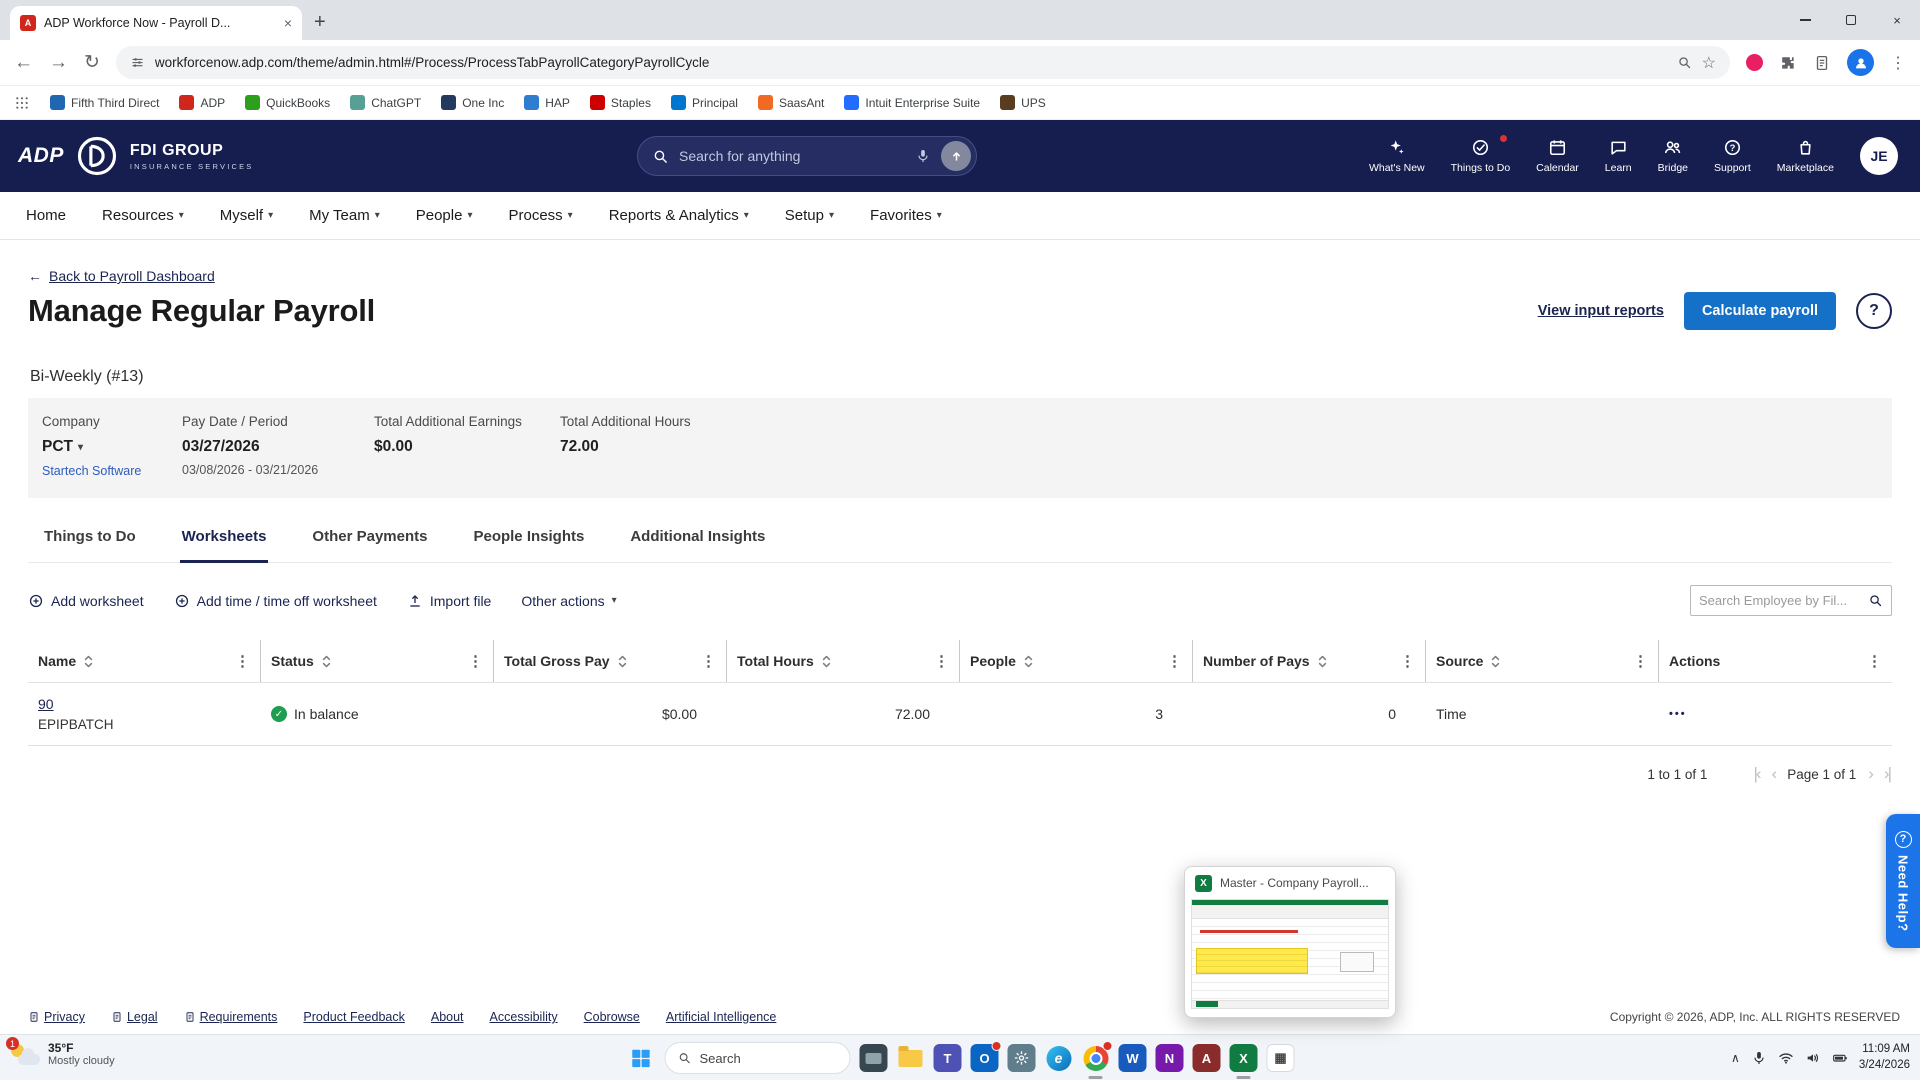  I want to click on mic-icon, so click(1759, 1058).